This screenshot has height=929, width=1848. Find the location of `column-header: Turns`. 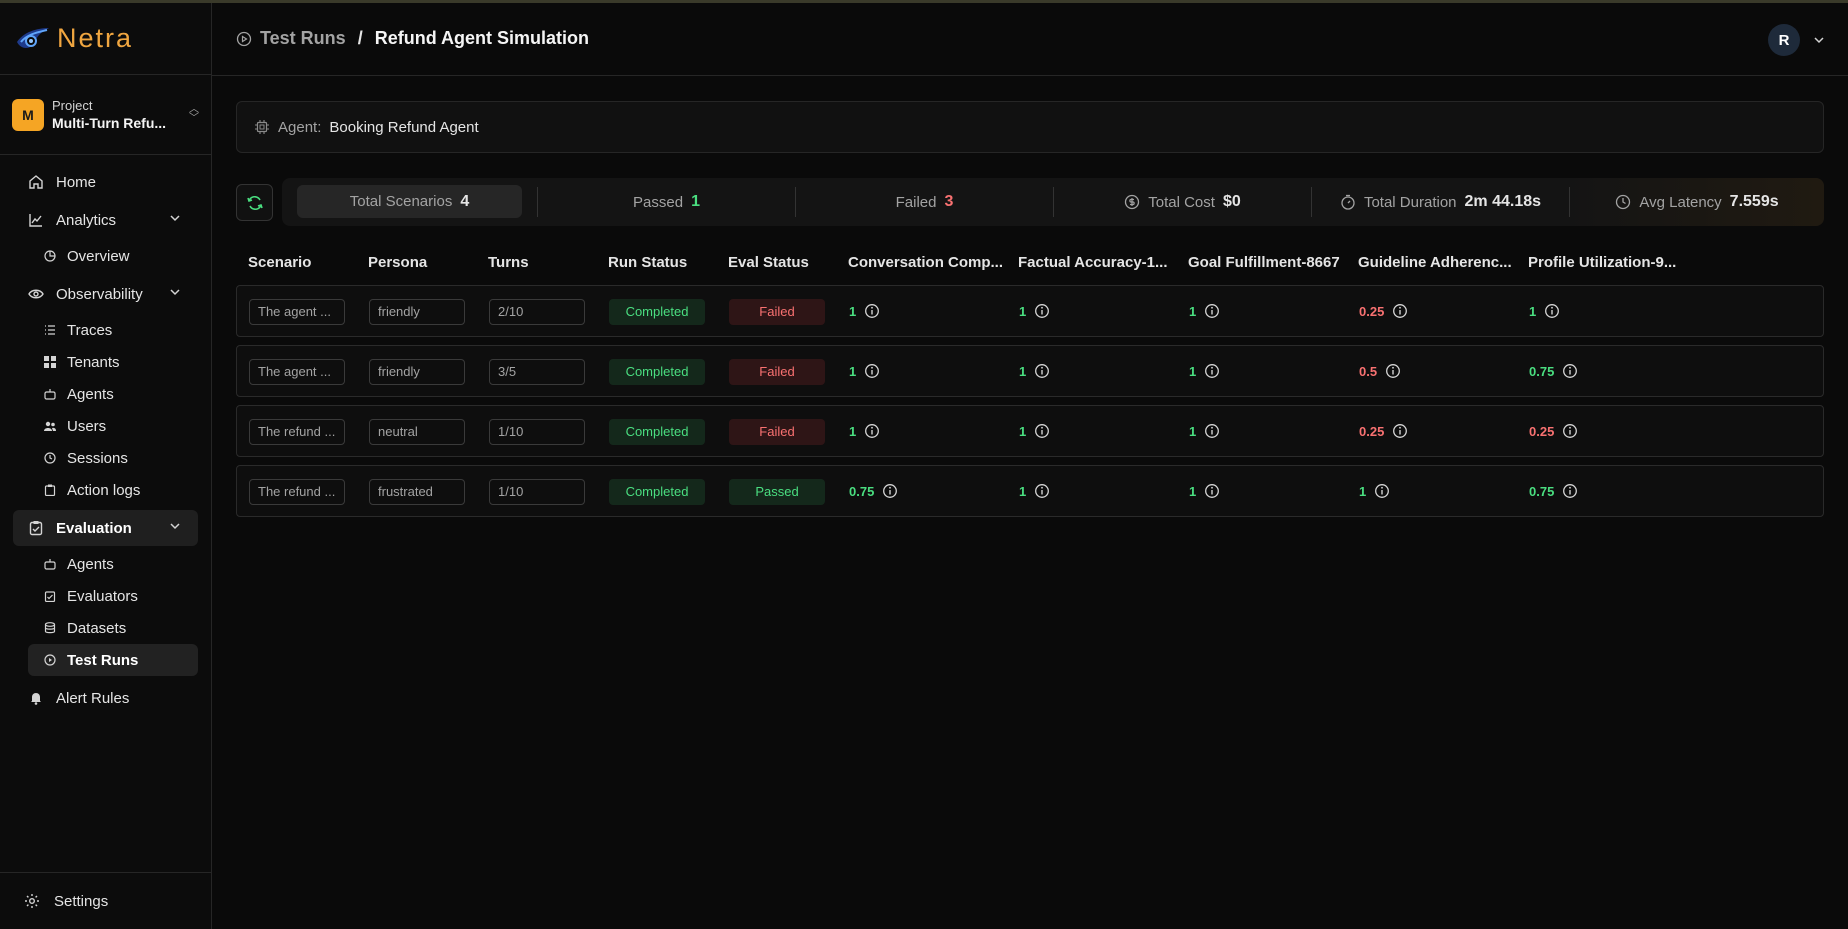

column-header: Turns is located at coordinates (508, 262).